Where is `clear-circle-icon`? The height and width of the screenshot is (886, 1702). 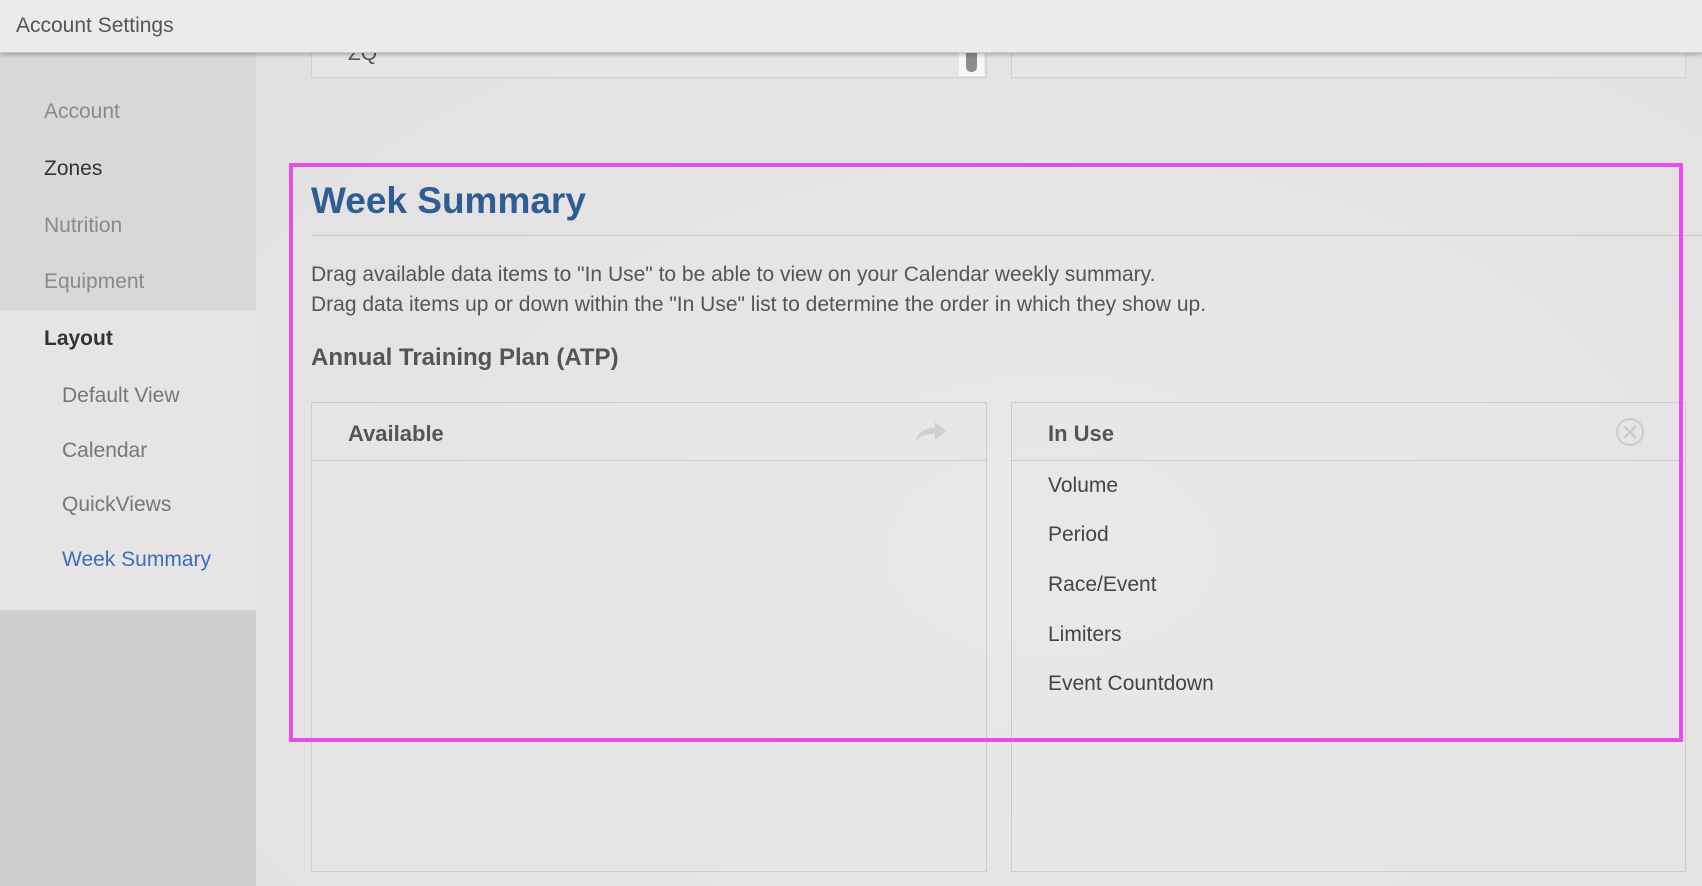 clear-circle-icon is located at coordinates (1630, 432).